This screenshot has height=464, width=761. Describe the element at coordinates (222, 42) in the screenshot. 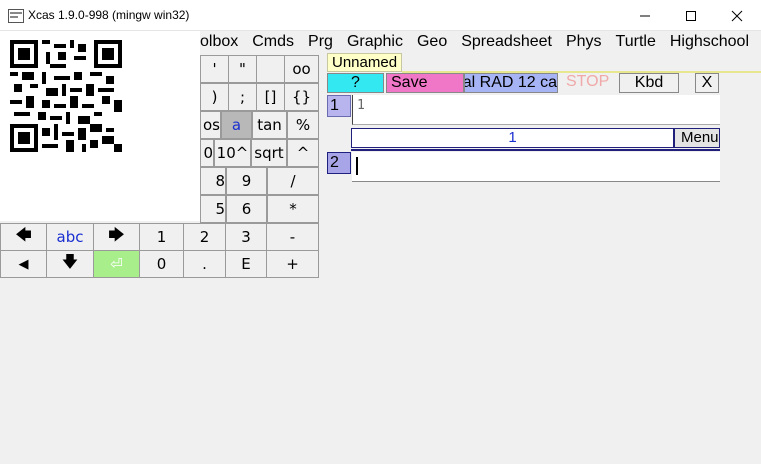

I see `menu-toolbox: olbox` at that location.